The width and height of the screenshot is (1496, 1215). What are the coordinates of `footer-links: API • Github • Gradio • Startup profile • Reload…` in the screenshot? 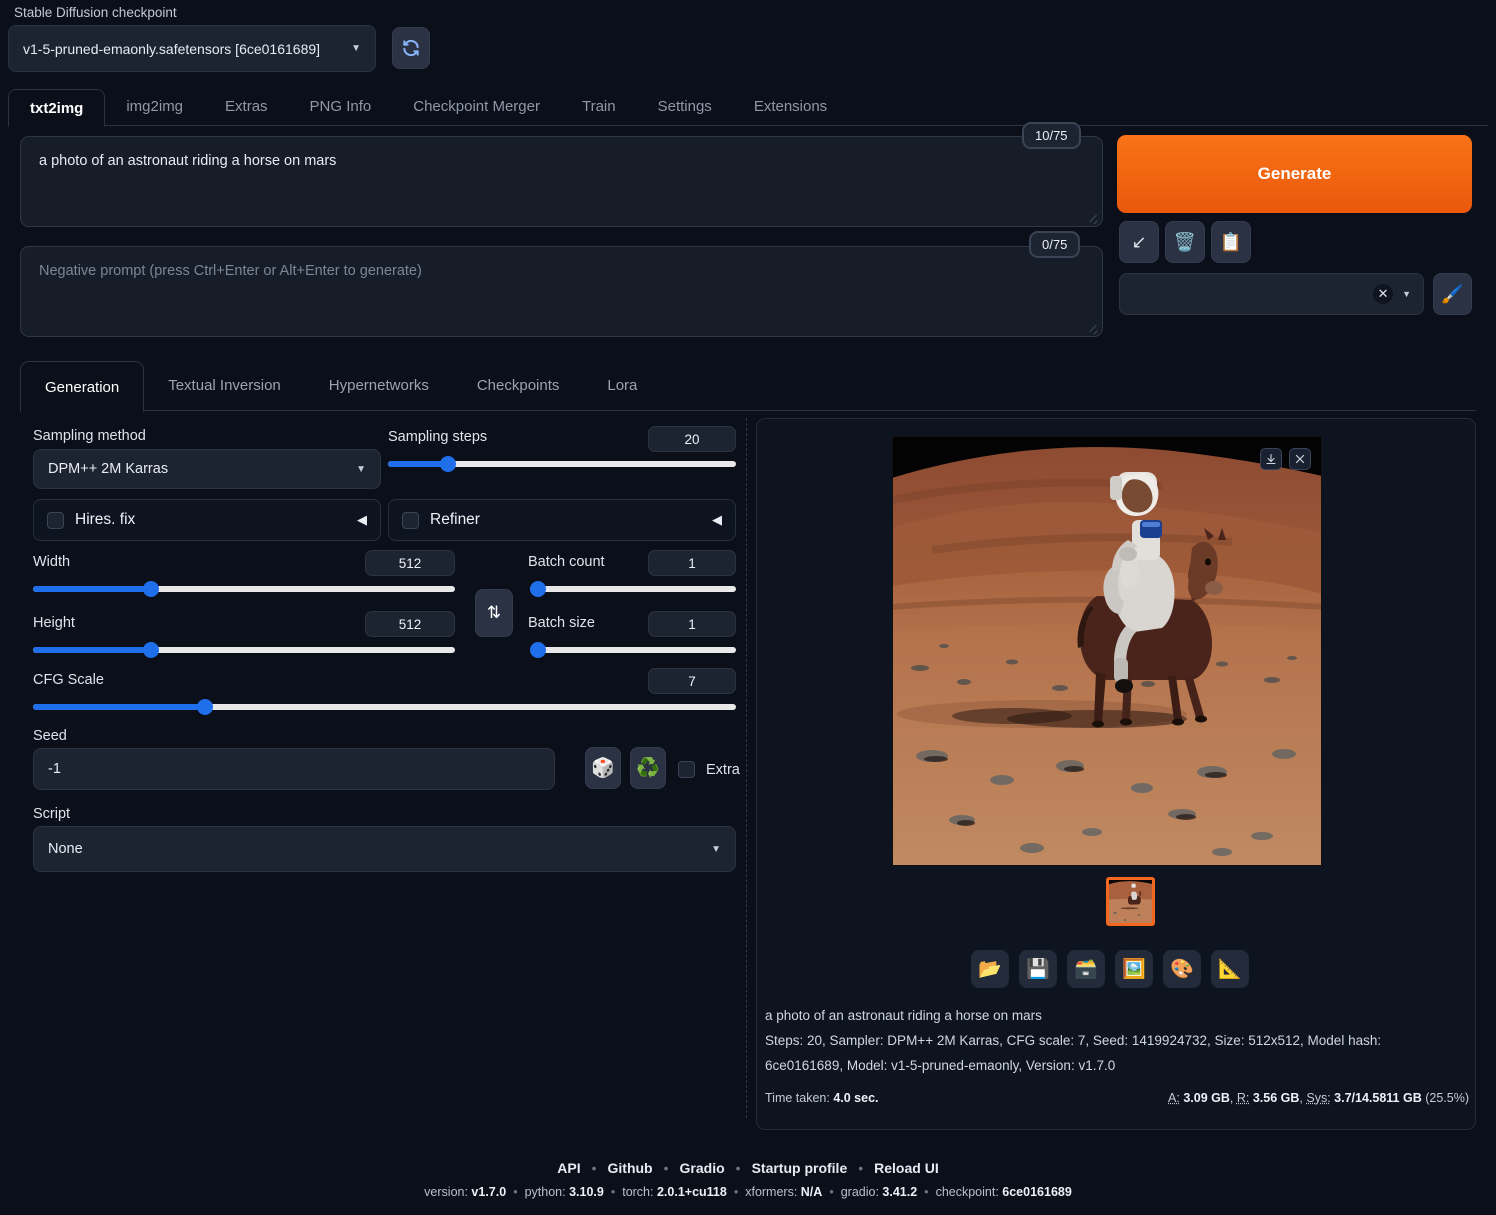 It's located at (748, 1168).